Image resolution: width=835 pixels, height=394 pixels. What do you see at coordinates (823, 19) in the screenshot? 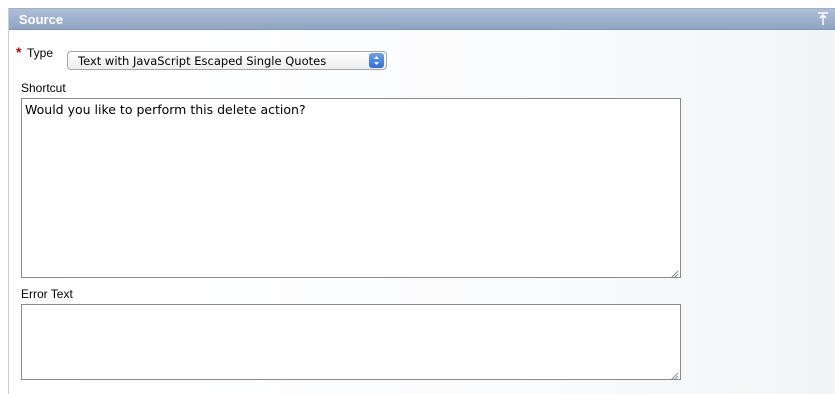
I see `collapse-up-icon` at bounding box center [823, 19].